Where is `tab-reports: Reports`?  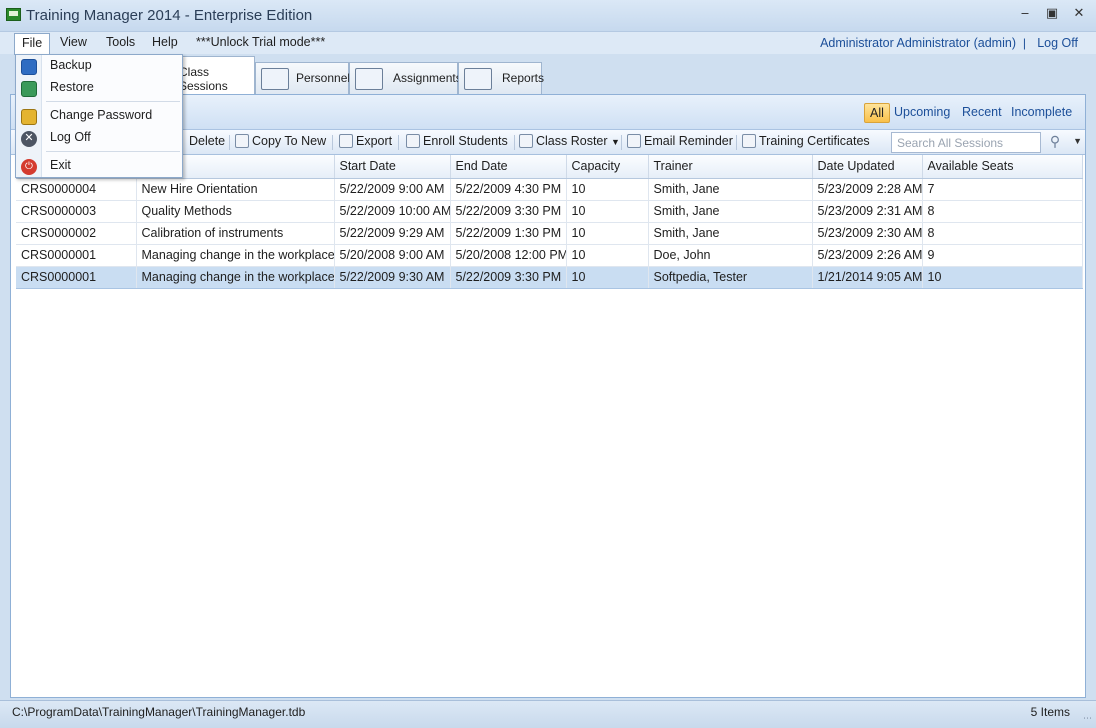
tab-reports: Reports is located at coordinates (501, 78).